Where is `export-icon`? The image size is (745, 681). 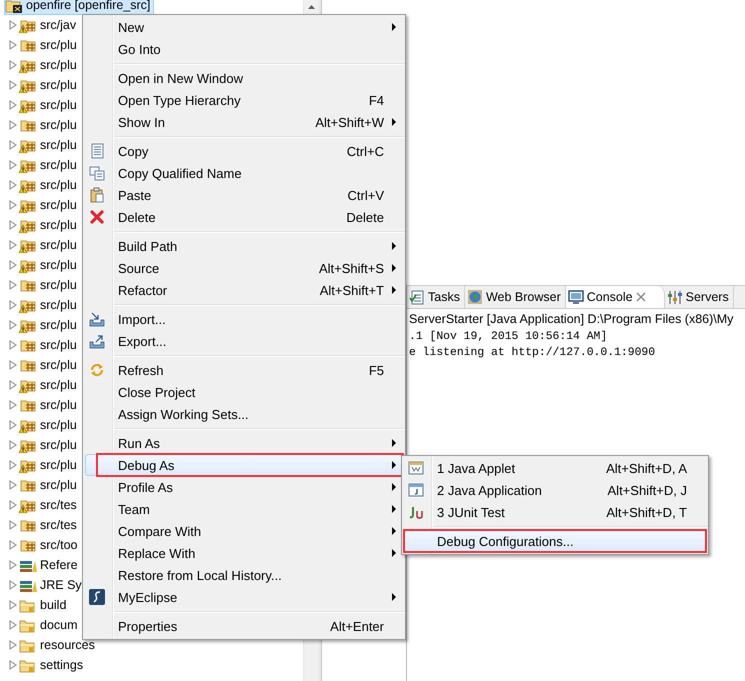
export-icon is located at coordinates (97, 341).